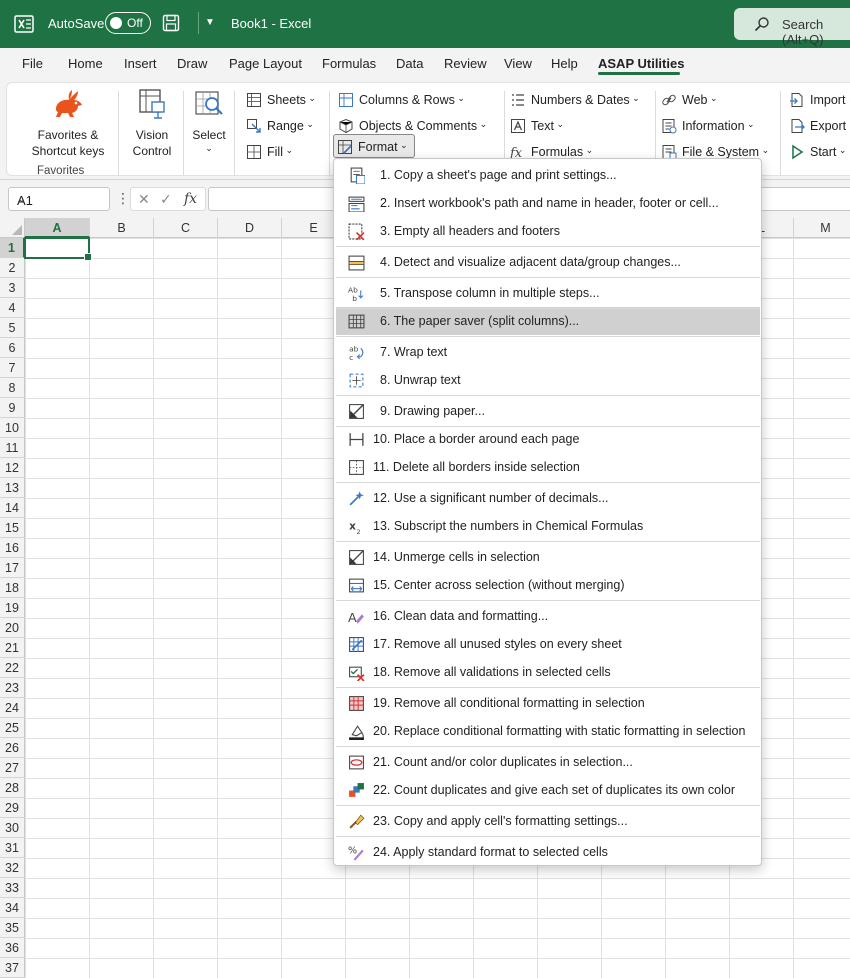 Image resolution: width=850 pixels, height=978 pixels. What do you see at coordinates (12, 248) in the screenshot?
I see `row-header-1: 1` at bounding box center [12, 248].